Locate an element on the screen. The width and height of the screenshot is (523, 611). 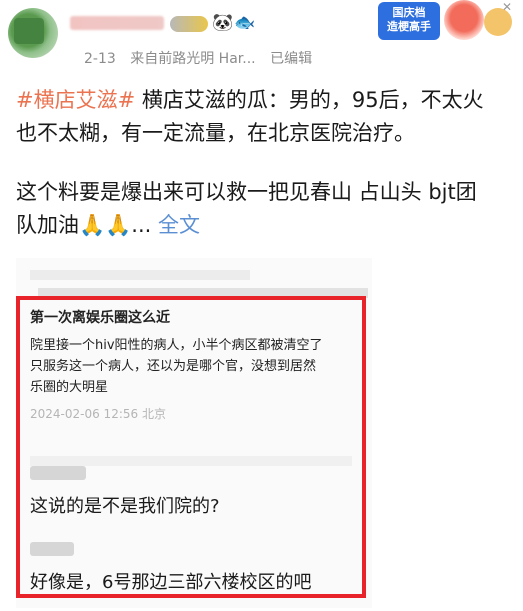
ad-label: 国庆档 造梗高手 is located at coordinates (409, 21).